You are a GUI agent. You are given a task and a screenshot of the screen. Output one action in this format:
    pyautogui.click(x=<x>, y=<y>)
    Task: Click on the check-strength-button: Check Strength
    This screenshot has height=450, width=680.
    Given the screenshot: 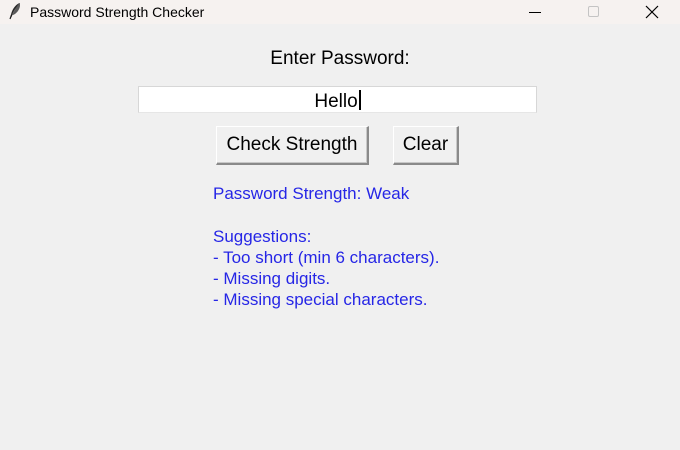 What is the action you would take?
    pyautogui.click(x=292, y=145)
    